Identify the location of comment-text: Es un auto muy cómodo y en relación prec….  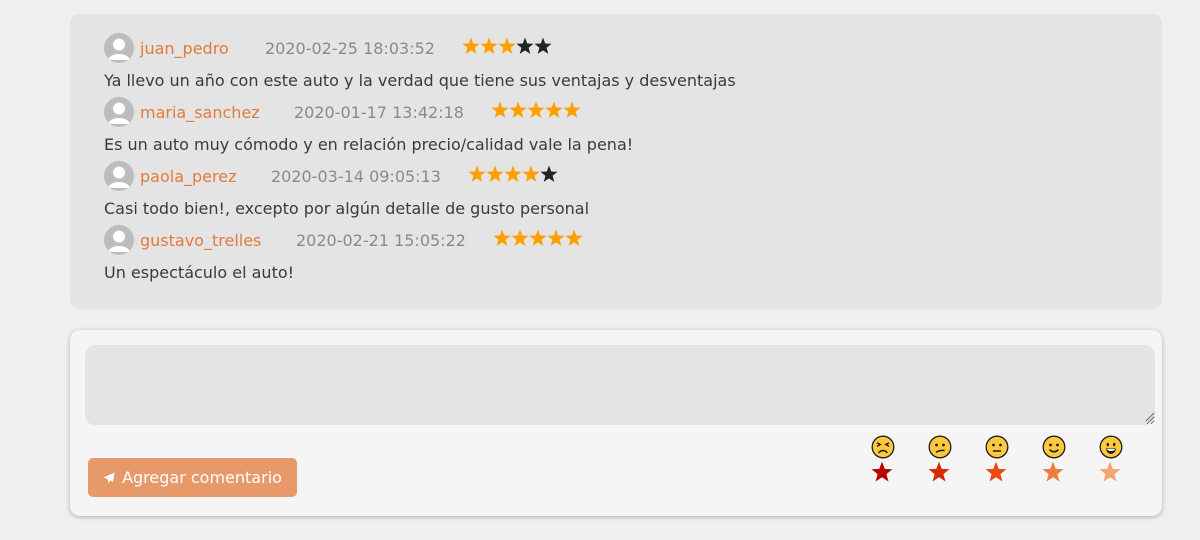
(369, 144).